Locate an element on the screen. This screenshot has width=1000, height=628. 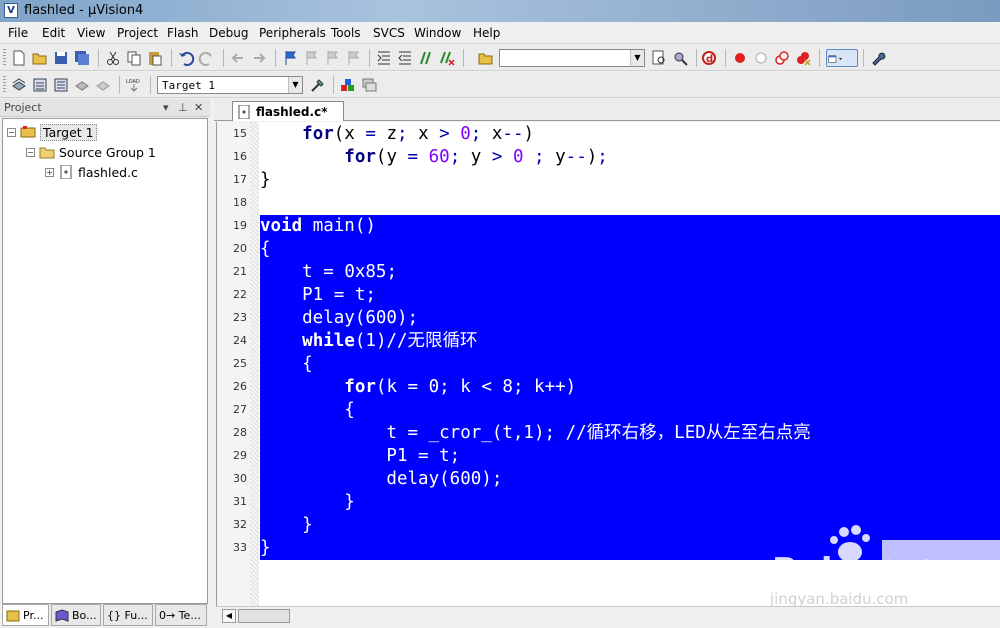
kill-all-breakpoints-icon is located at coordinates (803, 58).